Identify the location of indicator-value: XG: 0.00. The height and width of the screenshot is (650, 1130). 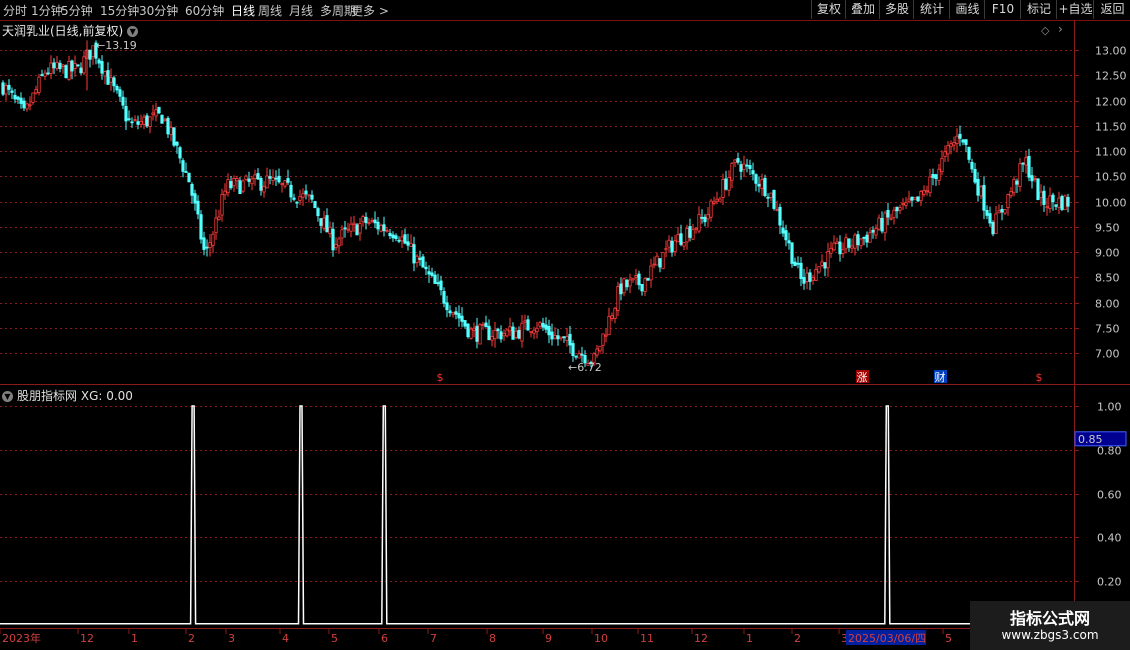
(106, 396).